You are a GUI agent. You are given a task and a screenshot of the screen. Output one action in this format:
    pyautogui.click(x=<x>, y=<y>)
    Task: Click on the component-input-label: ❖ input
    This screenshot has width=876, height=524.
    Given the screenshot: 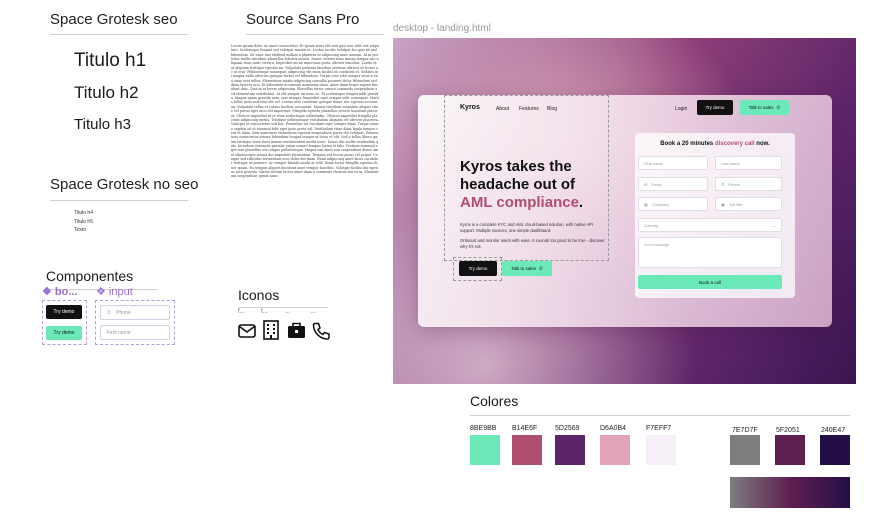 What is the action you would take?
    pyautogui.click(x=114, y=292)
    